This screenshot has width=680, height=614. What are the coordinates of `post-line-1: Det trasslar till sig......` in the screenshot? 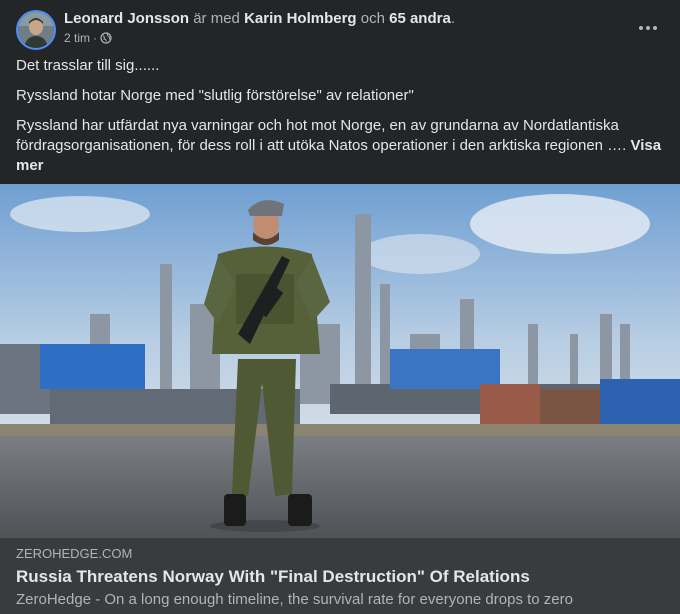 It's located at (88, 65).